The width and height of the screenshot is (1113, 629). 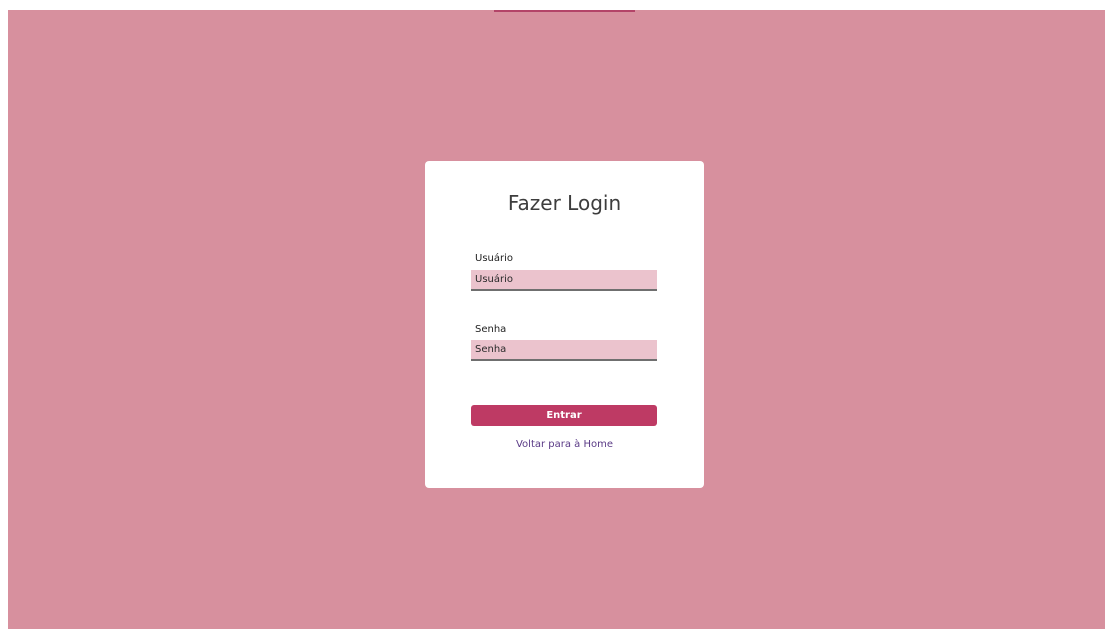 I want to click on login-title: Fazer Login, so click(x=564, y=203).